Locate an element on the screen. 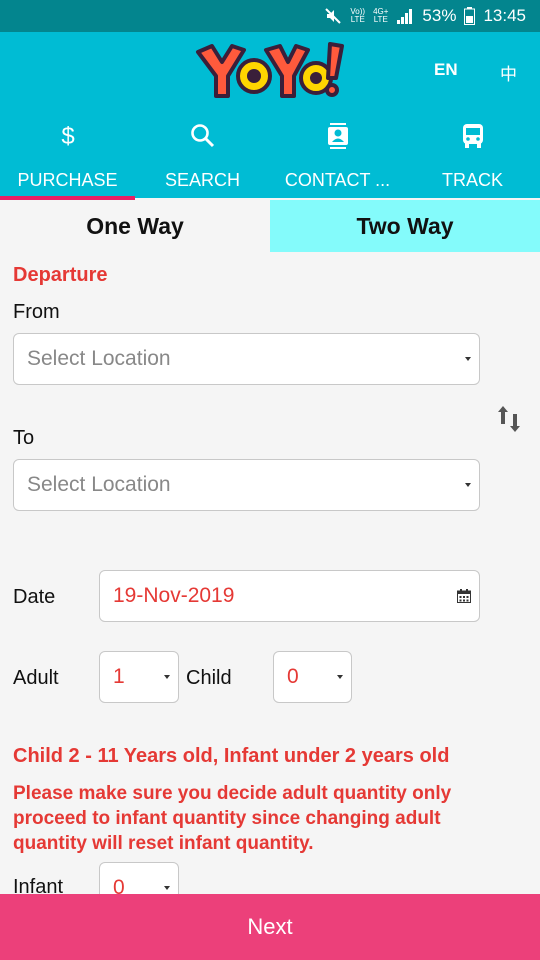  one-way-tab: One Way is located at coordinates (135, 226).